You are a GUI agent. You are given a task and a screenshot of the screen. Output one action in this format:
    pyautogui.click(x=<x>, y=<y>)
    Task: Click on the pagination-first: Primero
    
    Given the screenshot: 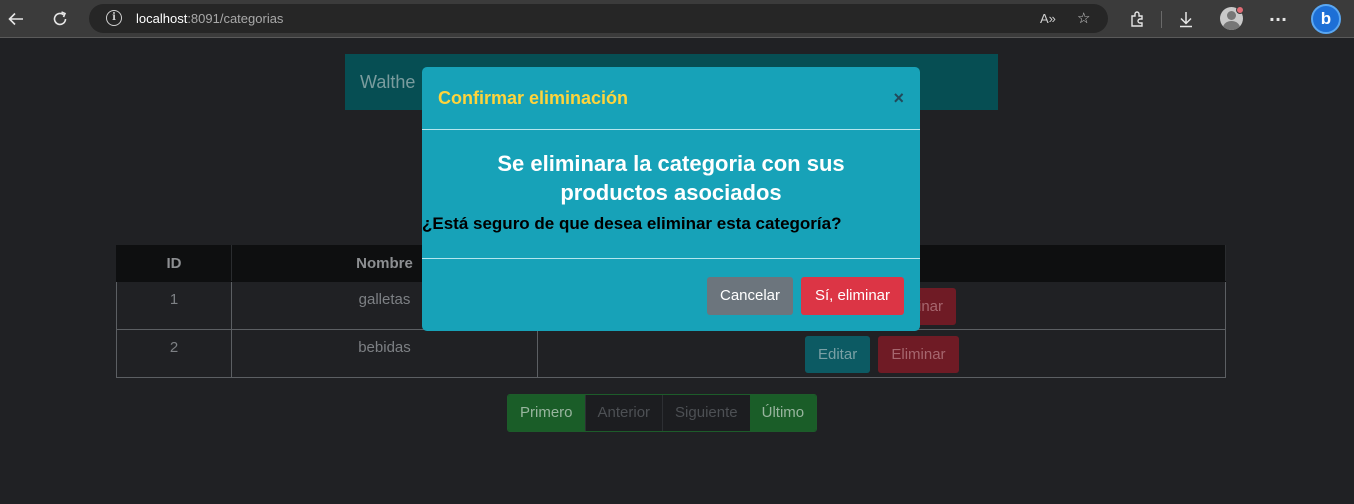 What is the action you would take?
    pyautogui.click(x=546, y=413)
    